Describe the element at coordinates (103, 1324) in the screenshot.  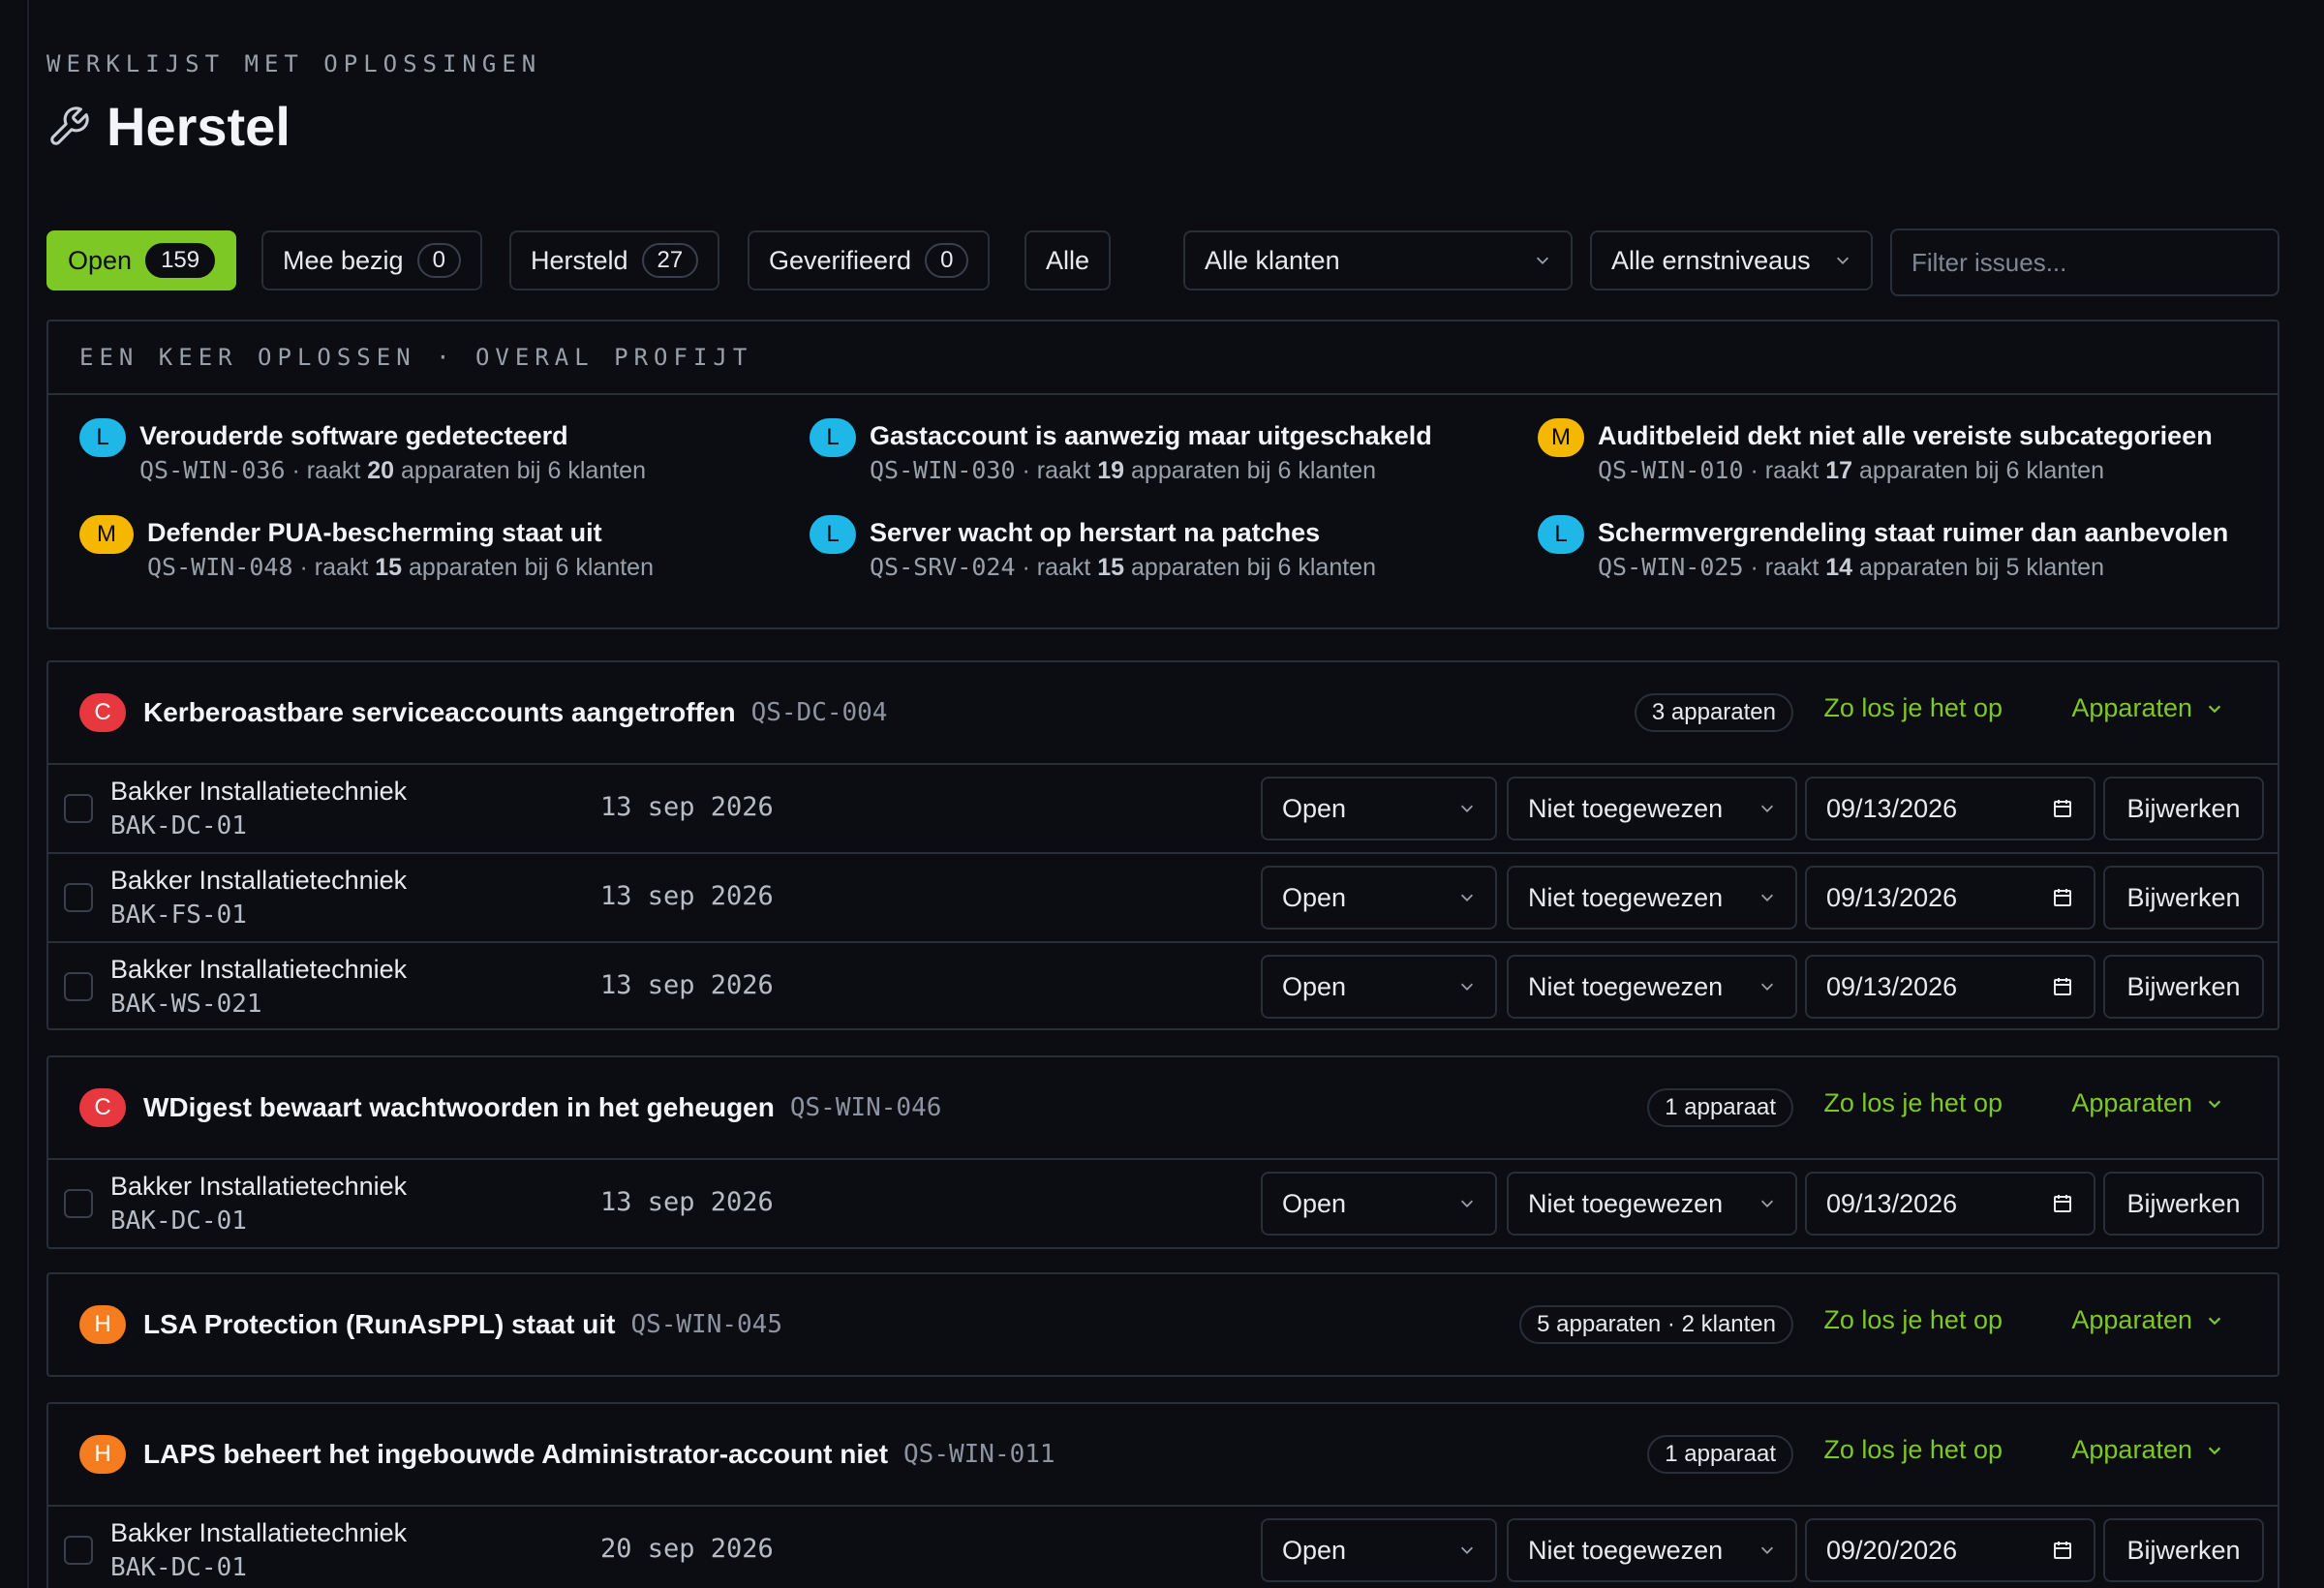
I see `severity-badge: H` at that location.